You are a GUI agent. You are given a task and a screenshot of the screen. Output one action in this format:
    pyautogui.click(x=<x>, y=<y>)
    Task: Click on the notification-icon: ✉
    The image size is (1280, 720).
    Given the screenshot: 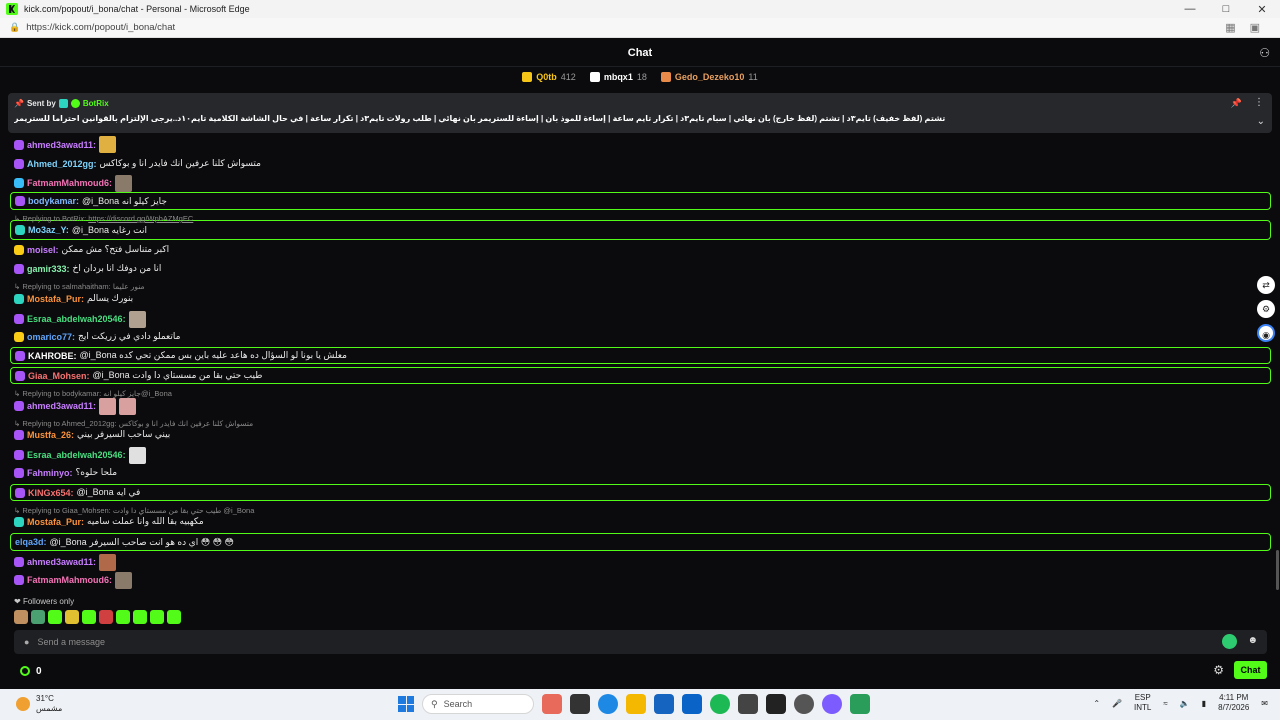 What is the action you would take?
    pyautogui.click(x=1264, y=703)
    